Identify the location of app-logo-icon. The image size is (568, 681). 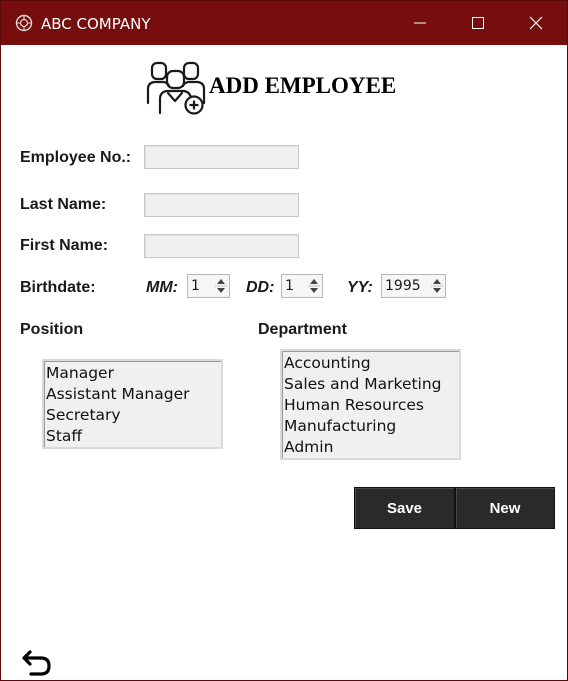
(24, 23).